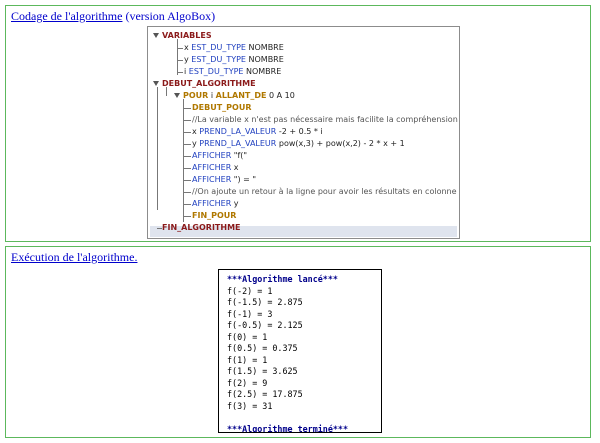 The height and width of the screenshot is (443, 600). Describe the element at coordinates (247, 359) in the screenshot. I see `console-line: f(1) = 1` at that location.